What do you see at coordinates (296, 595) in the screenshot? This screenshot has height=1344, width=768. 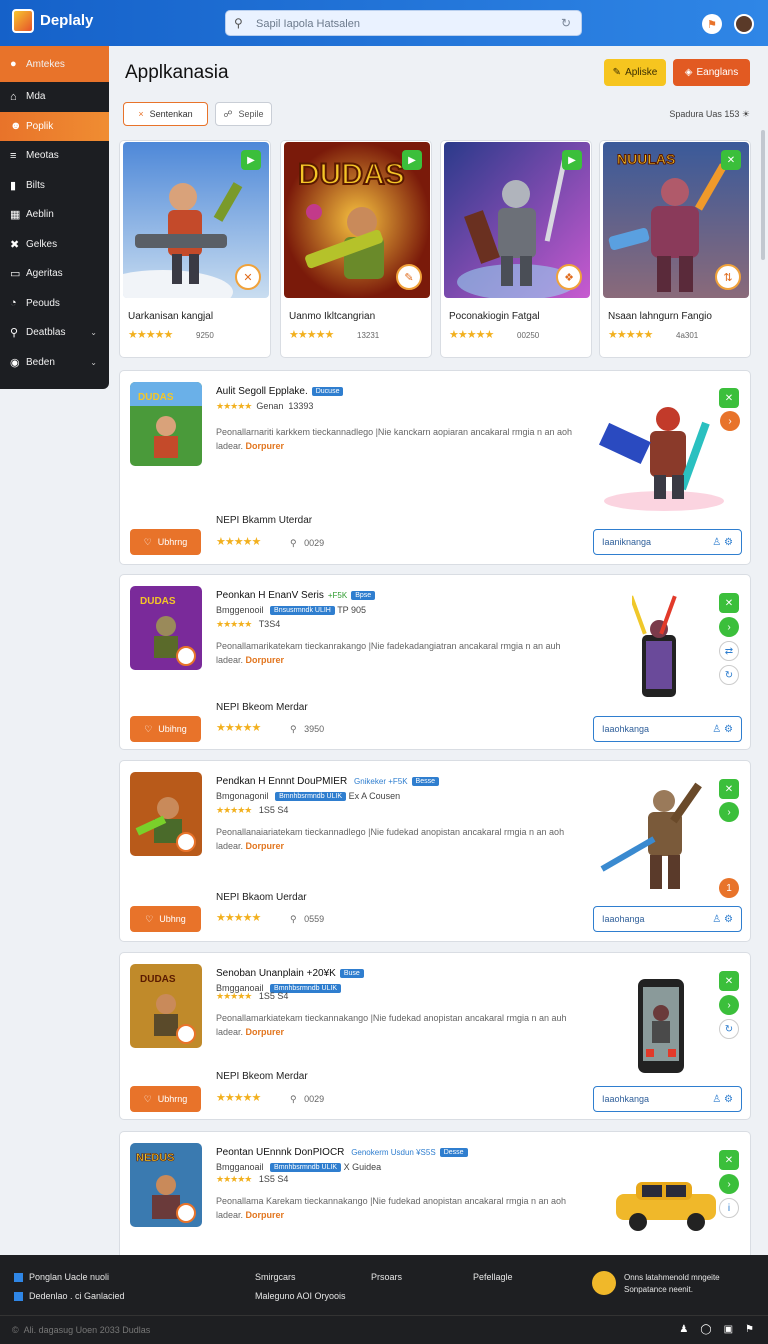 I see `list-title: Peonkan H EnanV Seris +F5K Bpse` at bounding box center [296, 595].